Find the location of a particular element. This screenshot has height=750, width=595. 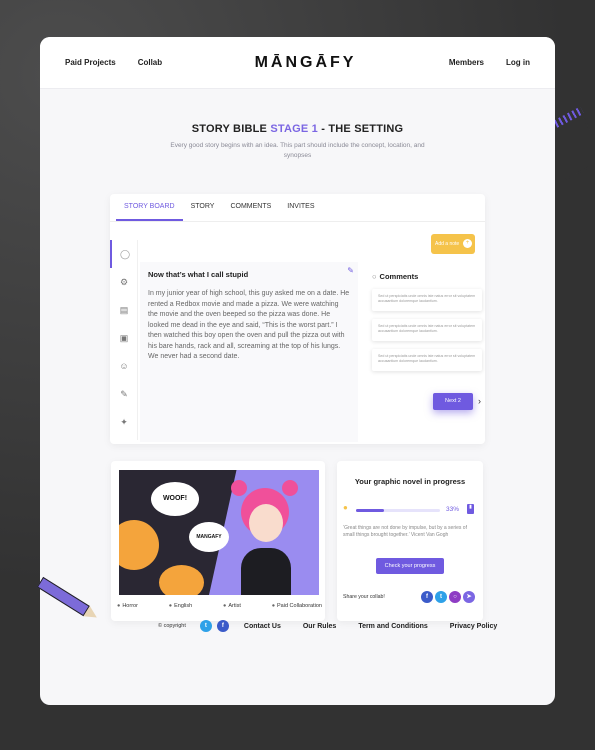

nav-collab: Collab is located at coordinates (150, 62).